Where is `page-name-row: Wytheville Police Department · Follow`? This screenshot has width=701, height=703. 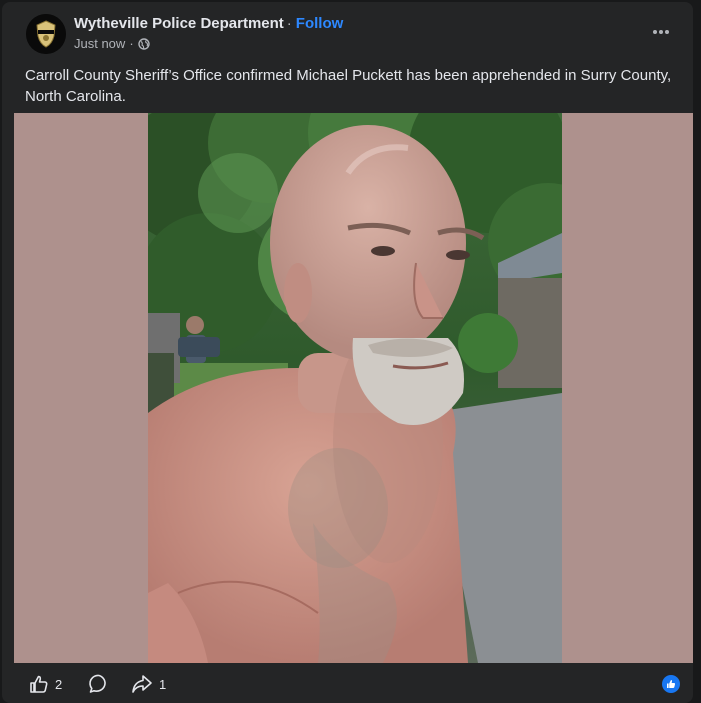
page-name-row: Wytheville Police Department · Follow is located at coordinates (208, 23).